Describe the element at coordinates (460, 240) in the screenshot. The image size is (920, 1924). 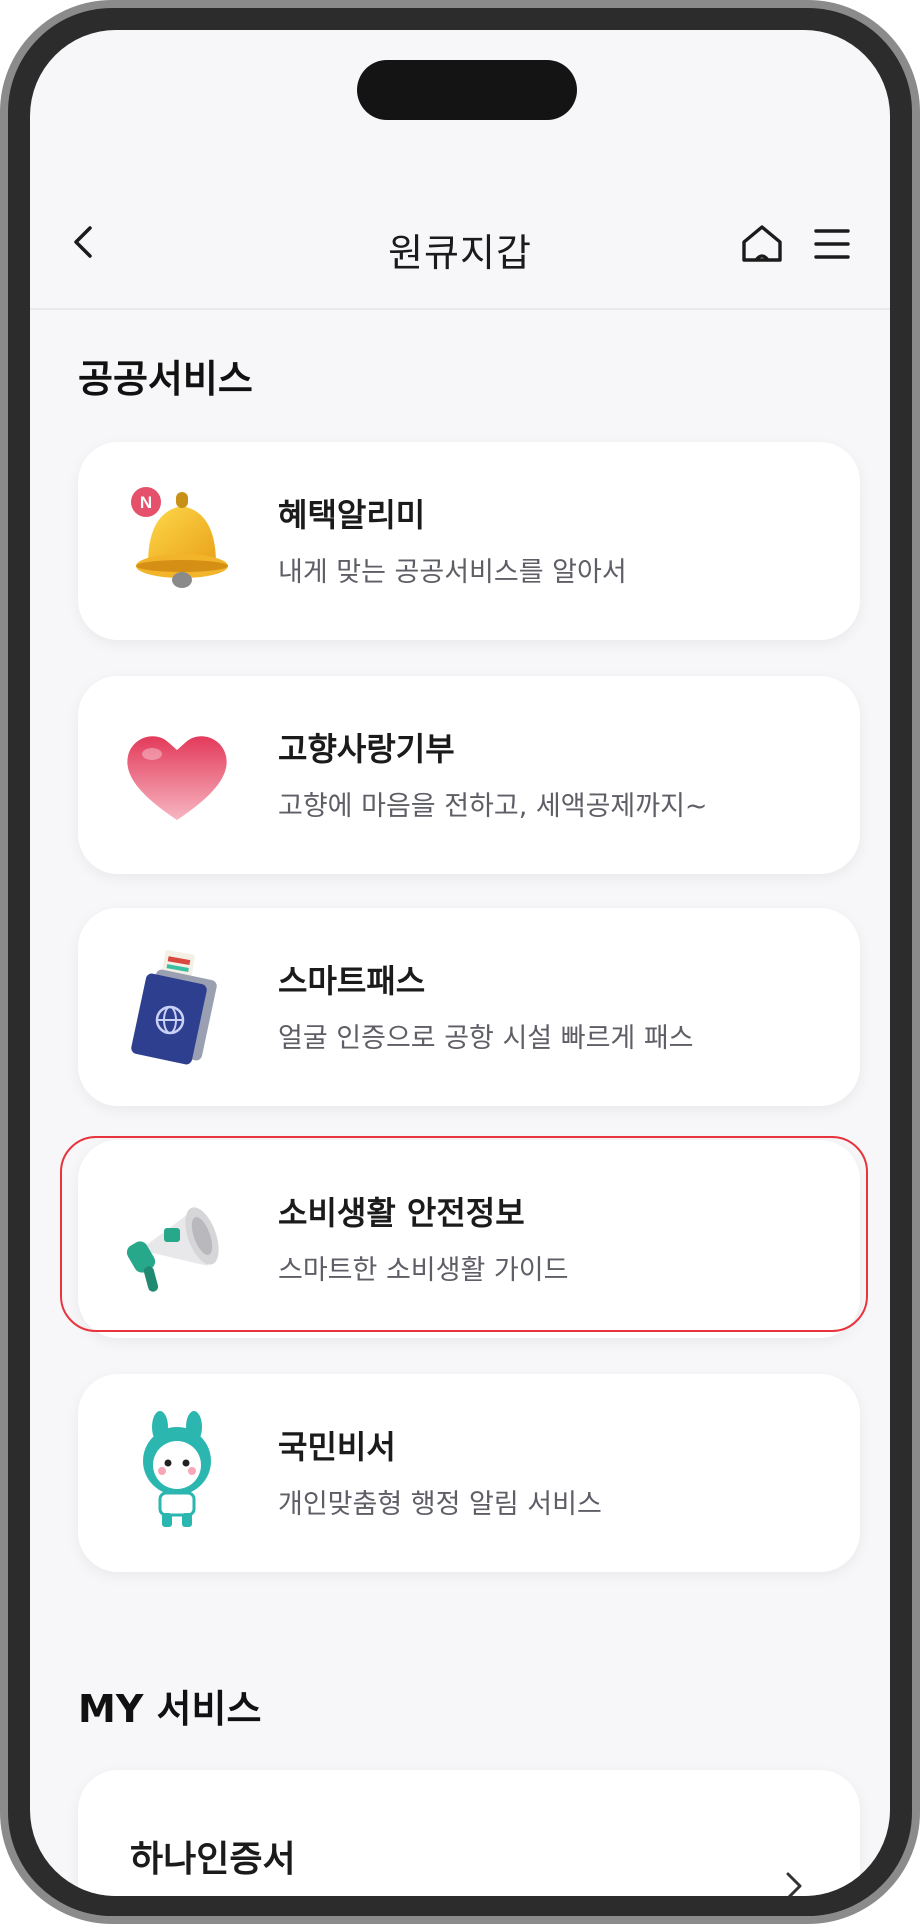
I see `app-header: 원큐지갑` at that location.